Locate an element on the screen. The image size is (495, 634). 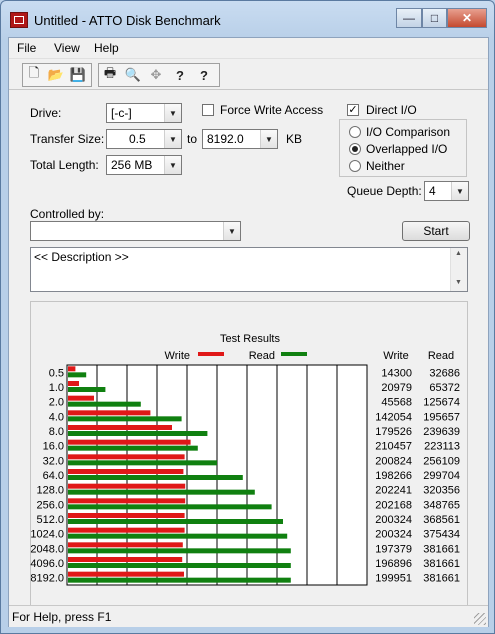
read-value: 195657 is located at coordinates (441, 417).